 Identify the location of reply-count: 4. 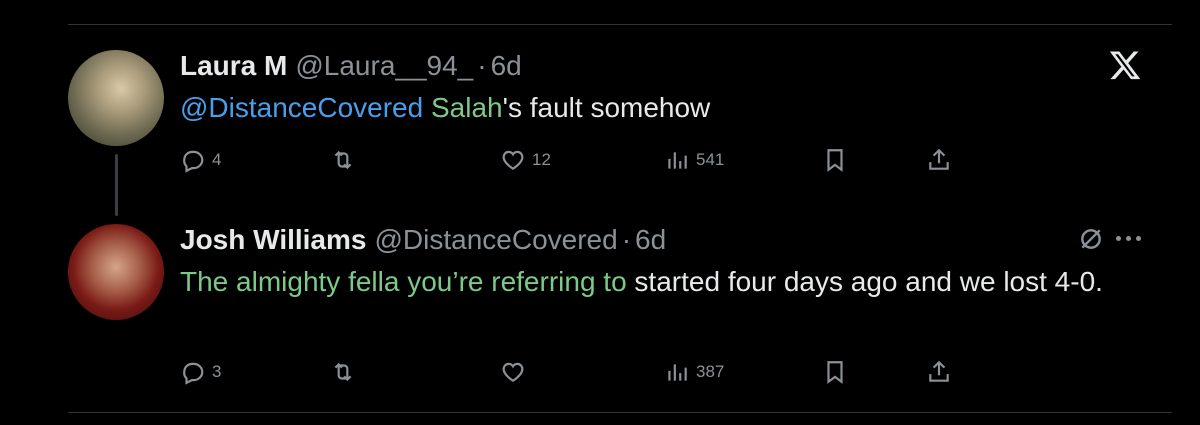
(217, 159).